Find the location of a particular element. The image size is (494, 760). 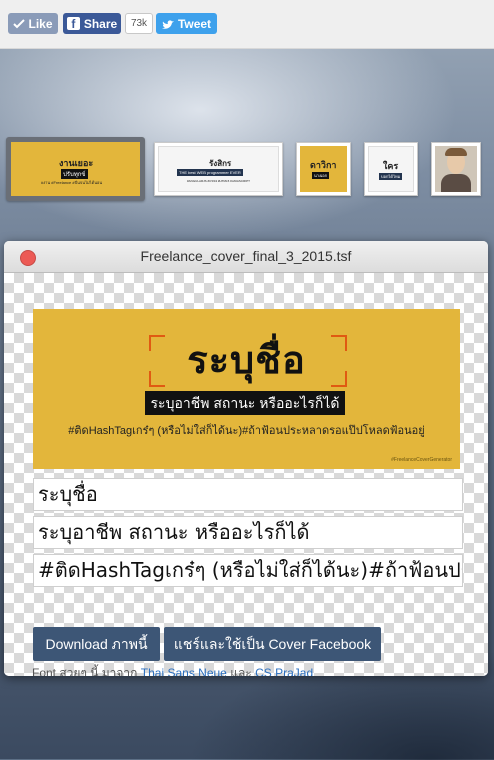

share-bar: Like f Share 73k Tweet is located at coordinates (247, 24).